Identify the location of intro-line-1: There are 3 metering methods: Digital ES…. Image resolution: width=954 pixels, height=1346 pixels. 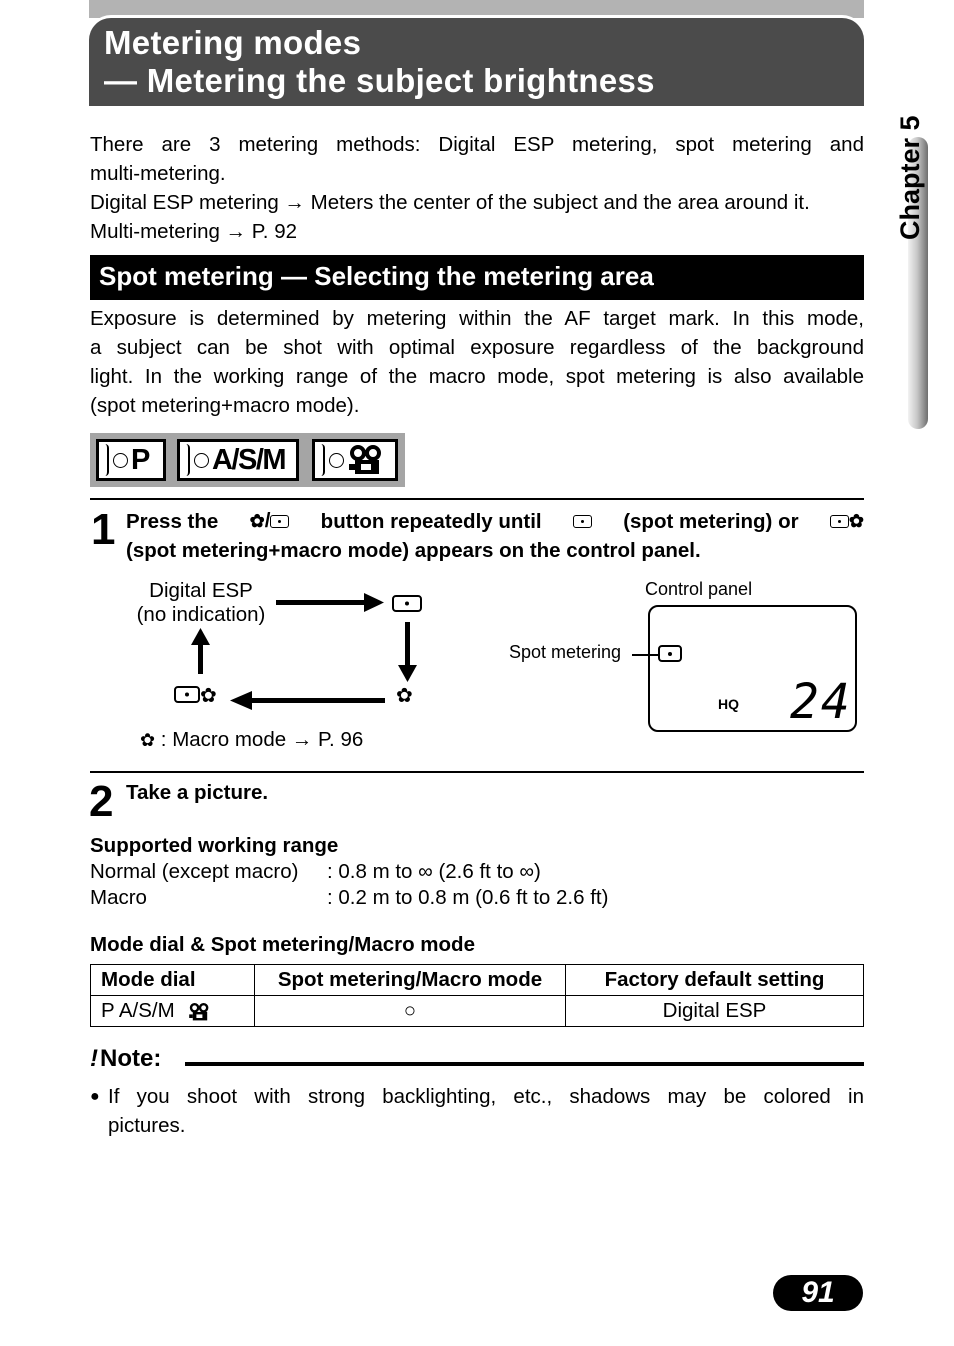
(477, 144).